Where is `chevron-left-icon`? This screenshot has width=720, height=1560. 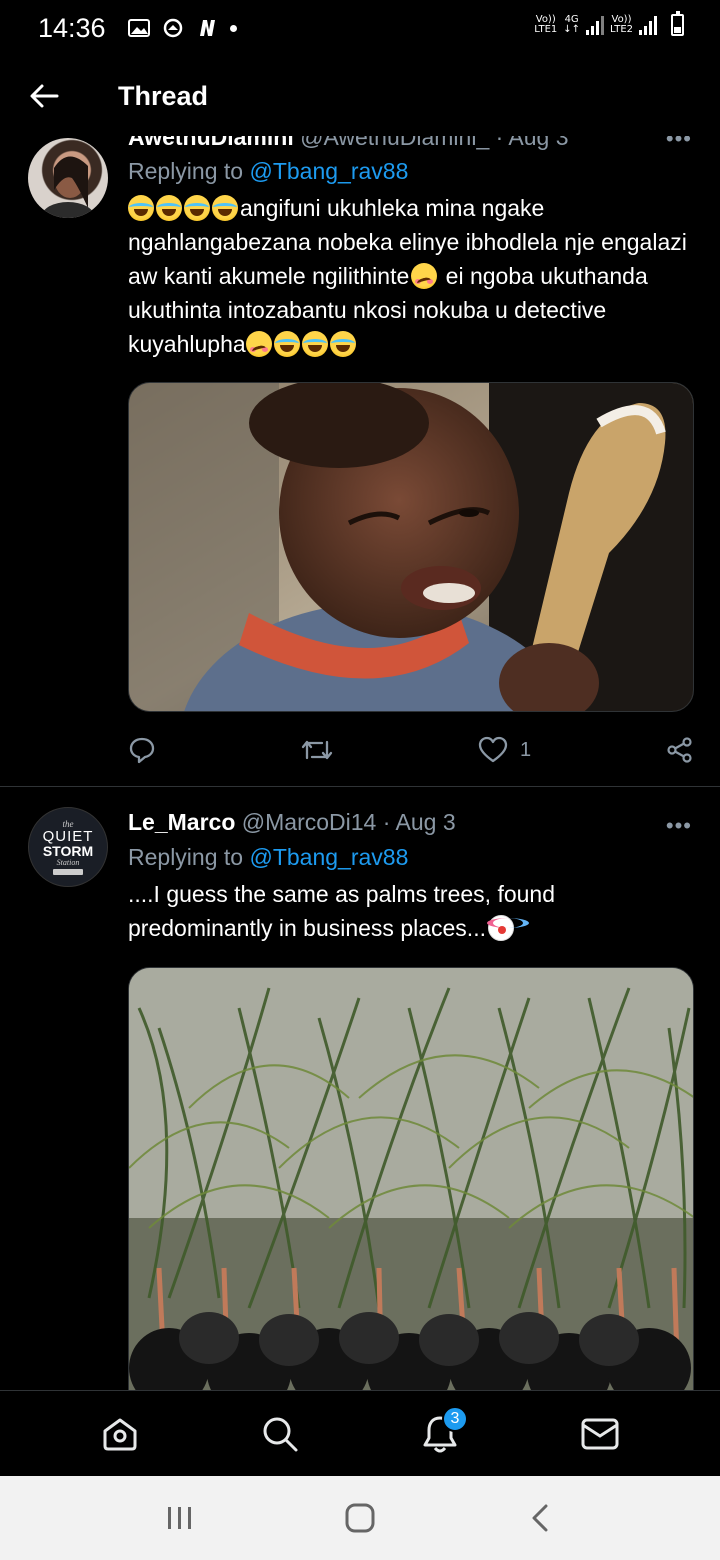
chevron-left-icon is located at coordinates (540, 1518).